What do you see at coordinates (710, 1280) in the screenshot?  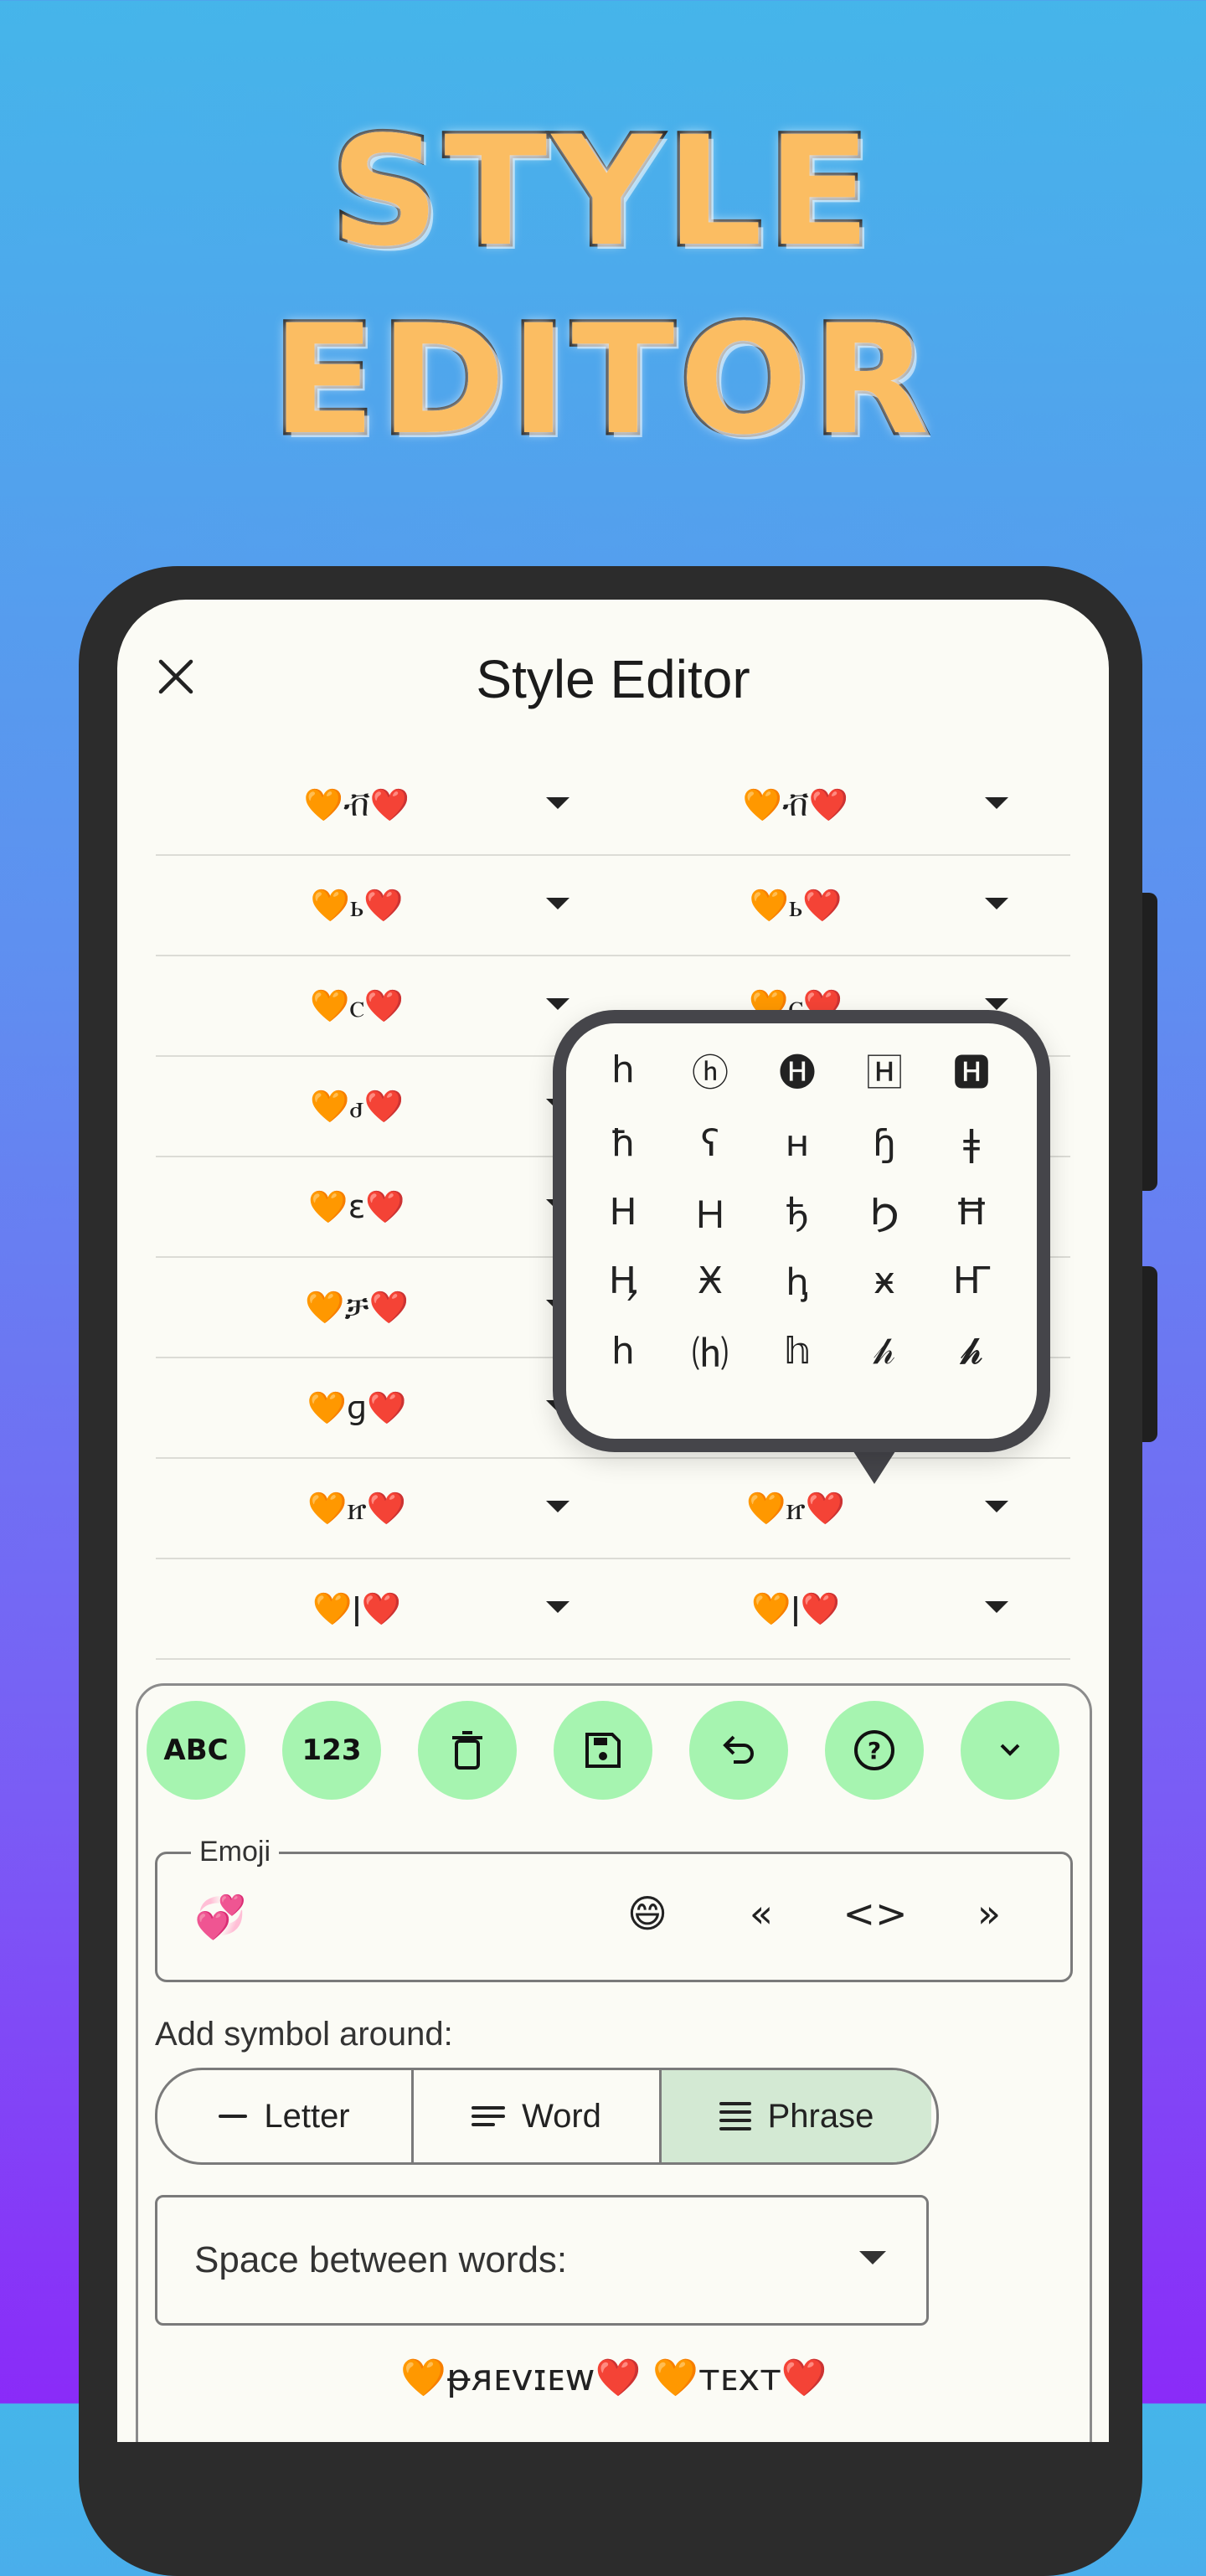 I see `glyph-option: Ӿ` at bounding box center [710, 1280].